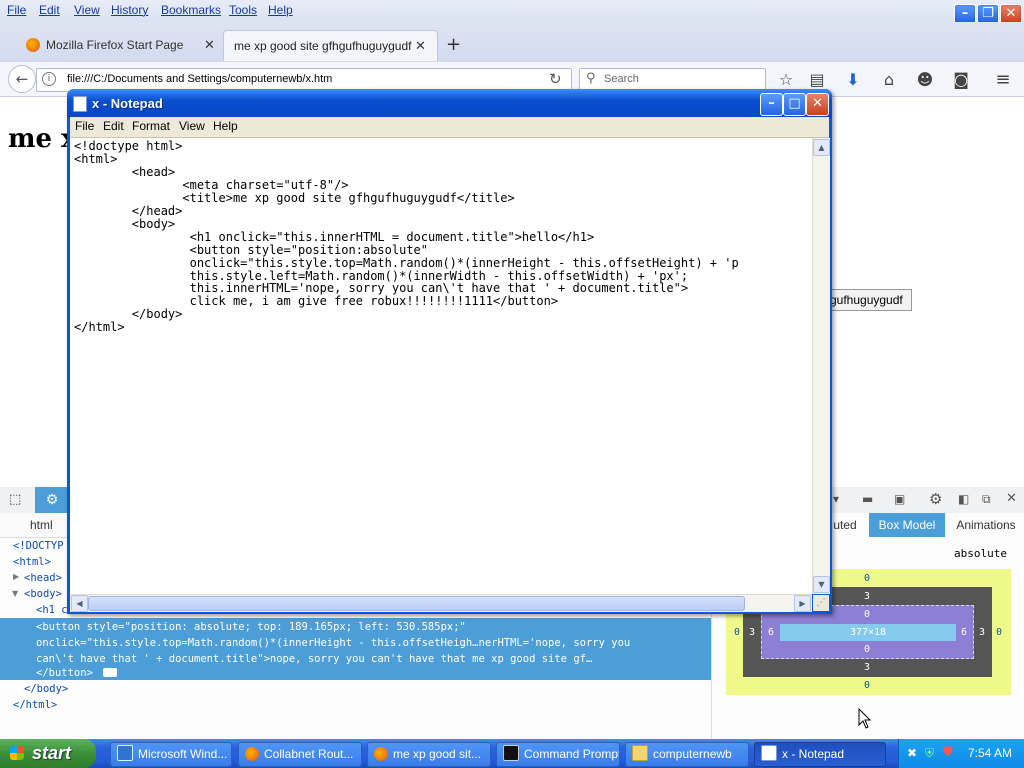 This screenshot has height=768, width=1024. What do you see at coordinates (113, 126) in the screenshot?
I see `notepad-menu-edit: Edit` at bounding box center [113, 126].